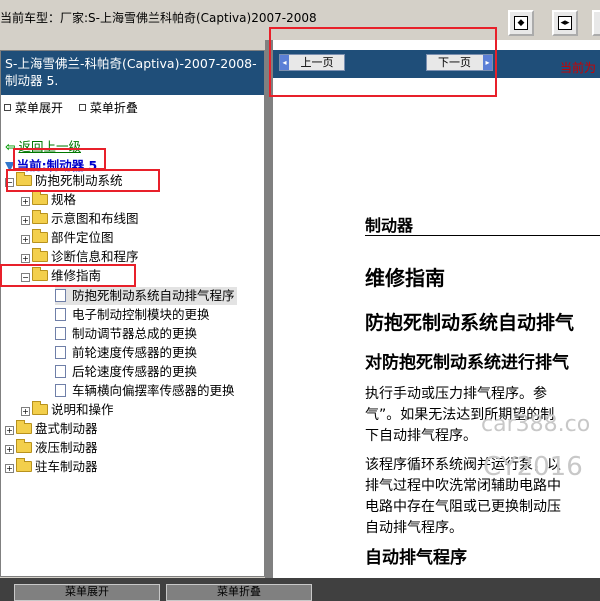  What do you see at coordinates (463, 507) in the screenshot?
I see `doc-paragraph-2-line-3: 电路中存在气阻或已更换制动压` at bounding box center [463, 507].